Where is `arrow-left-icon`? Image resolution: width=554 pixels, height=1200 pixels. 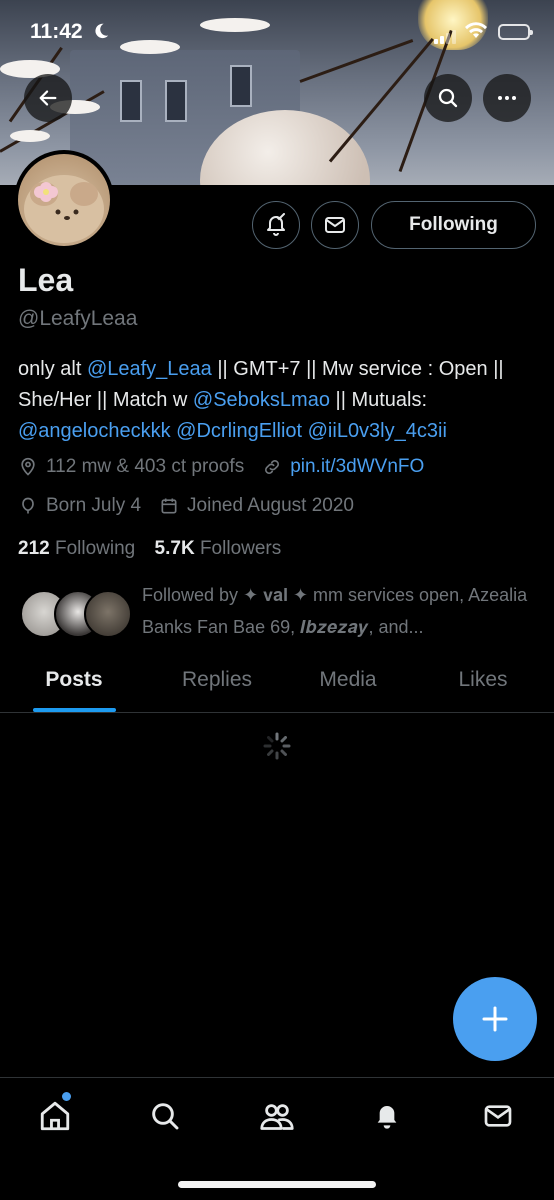 arrow-left-icon is located at coordinates (48, 98).